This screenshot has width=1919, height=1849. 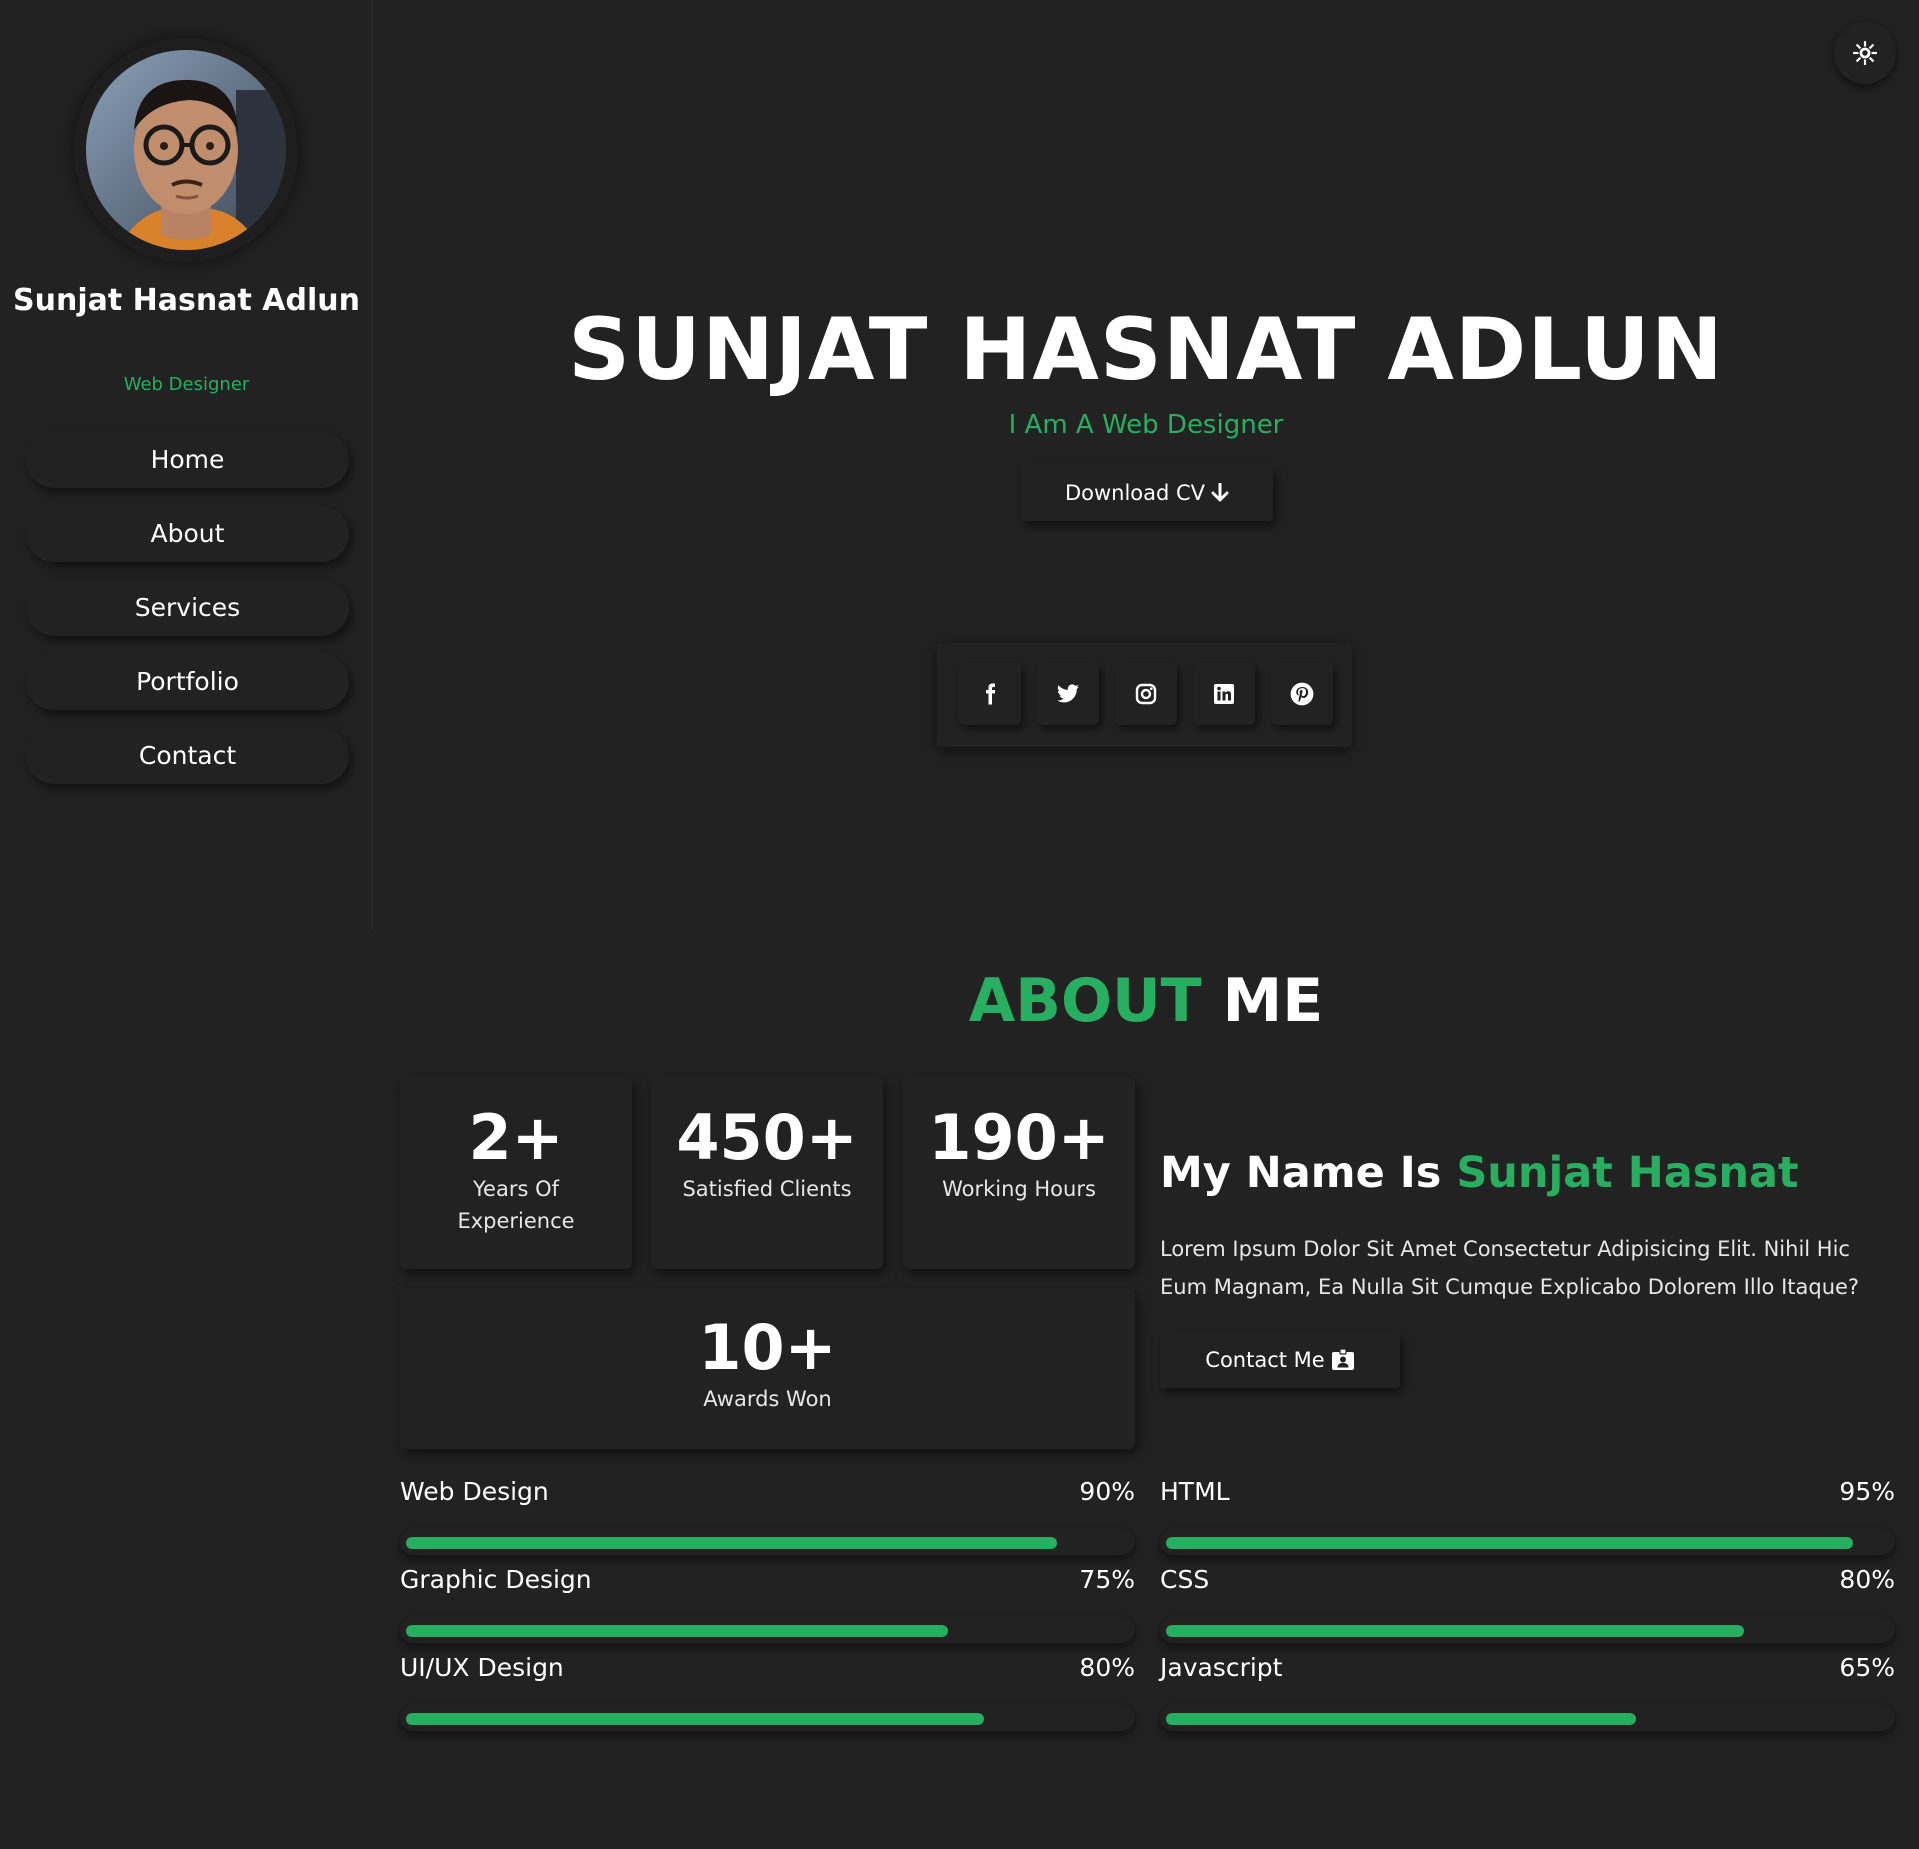 I want to click on about-title-rest: ME, so click(x=1273, y=1001).